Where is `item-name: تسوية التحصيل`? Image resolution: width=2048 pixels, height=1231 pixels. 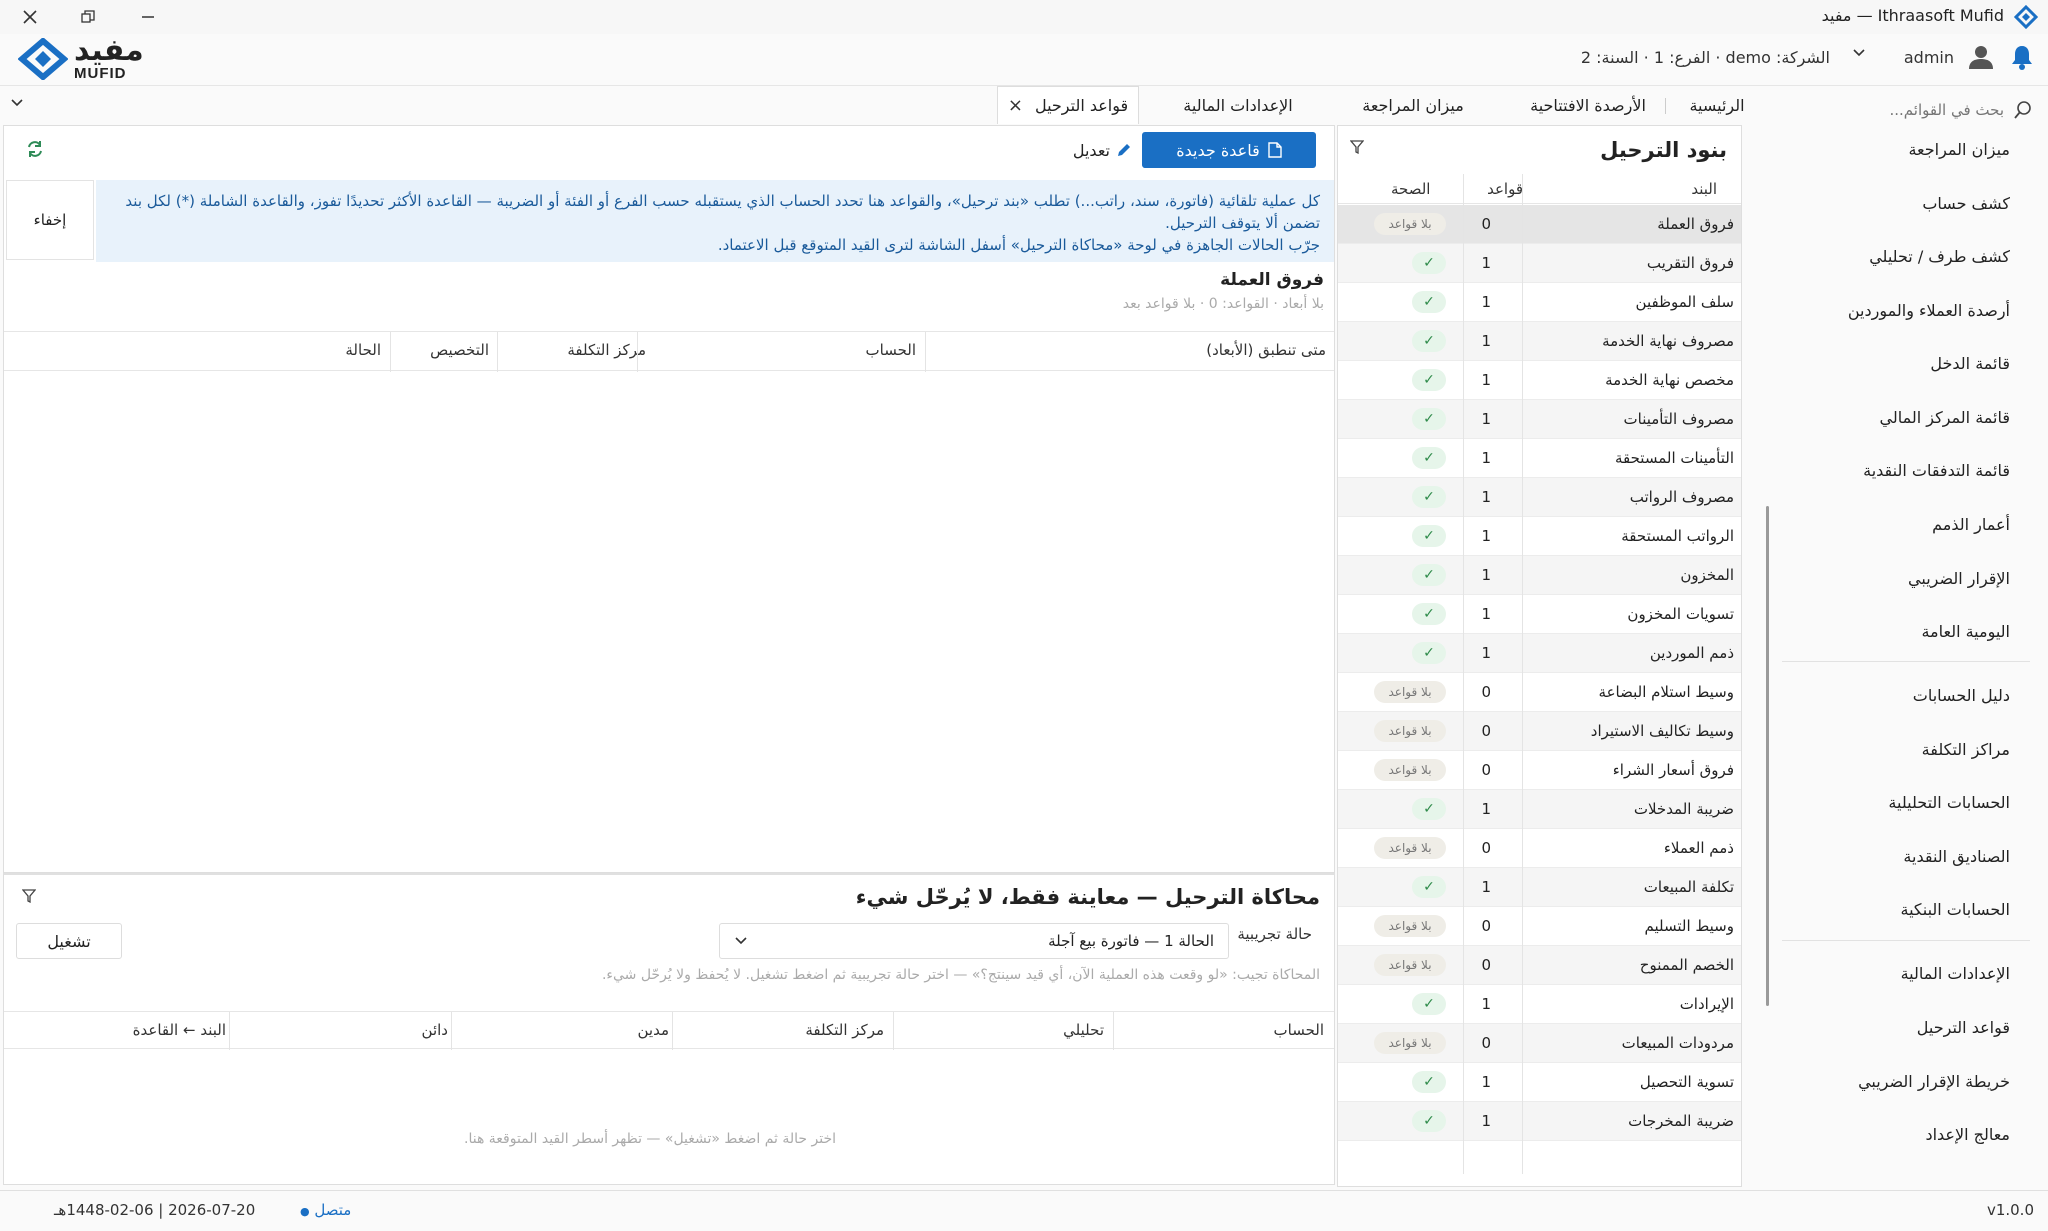 item-name: تسوية التحصيل is located at coordinates (1686, 1082).